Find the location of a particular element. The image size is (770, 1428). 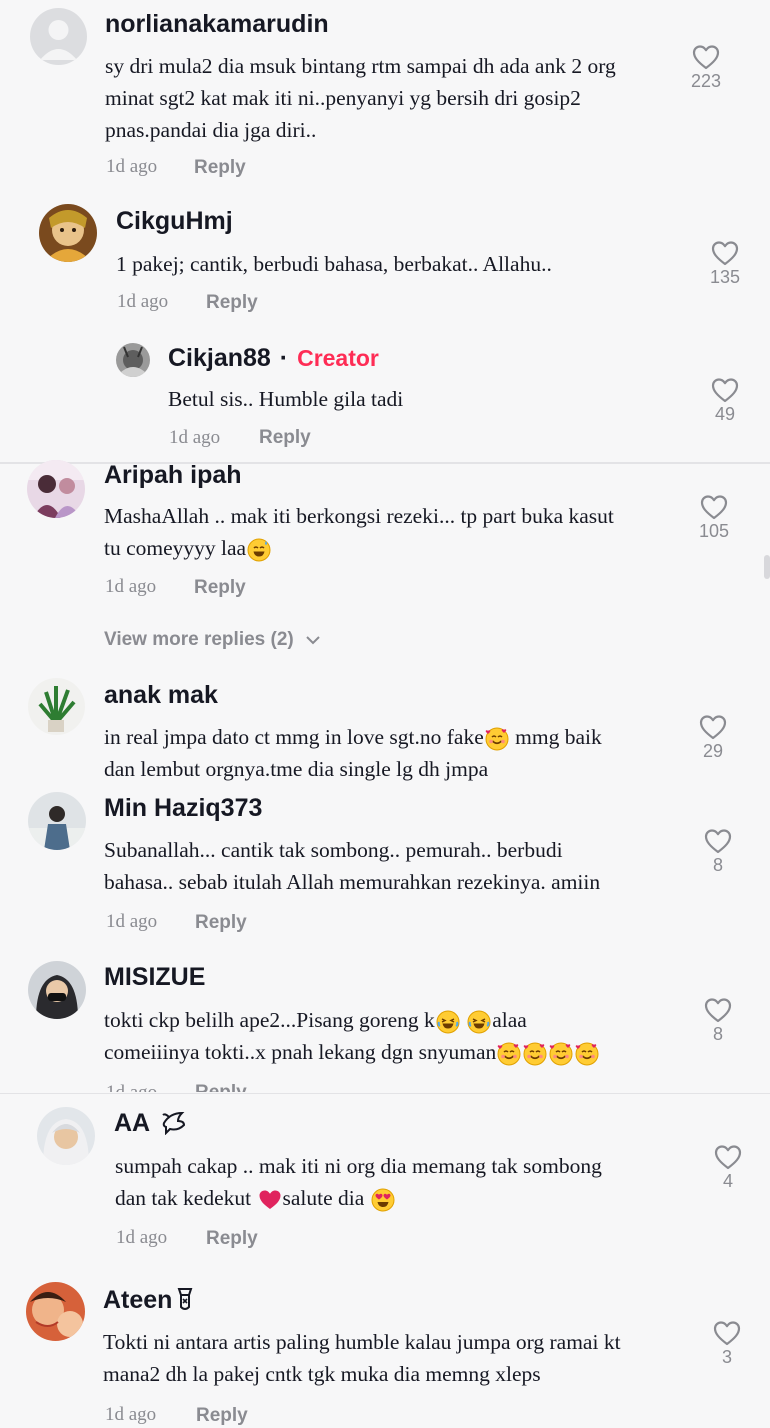

dove-icon is located at coordinates (174, 1123).